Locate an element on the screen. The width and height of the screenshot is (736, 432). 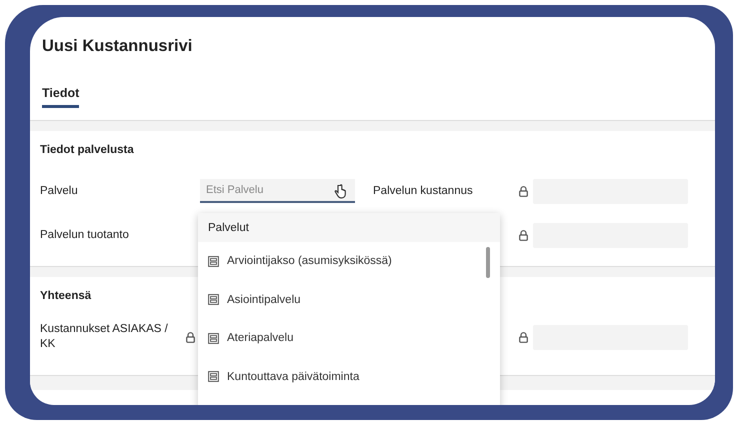
dropdown-header: Palvelut is located at coordinates (349, 227).